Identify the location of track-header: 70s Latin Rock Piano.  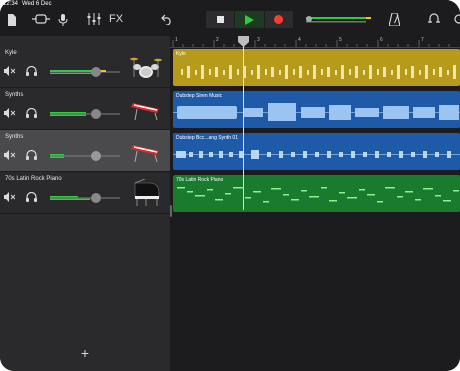
(85, 193).